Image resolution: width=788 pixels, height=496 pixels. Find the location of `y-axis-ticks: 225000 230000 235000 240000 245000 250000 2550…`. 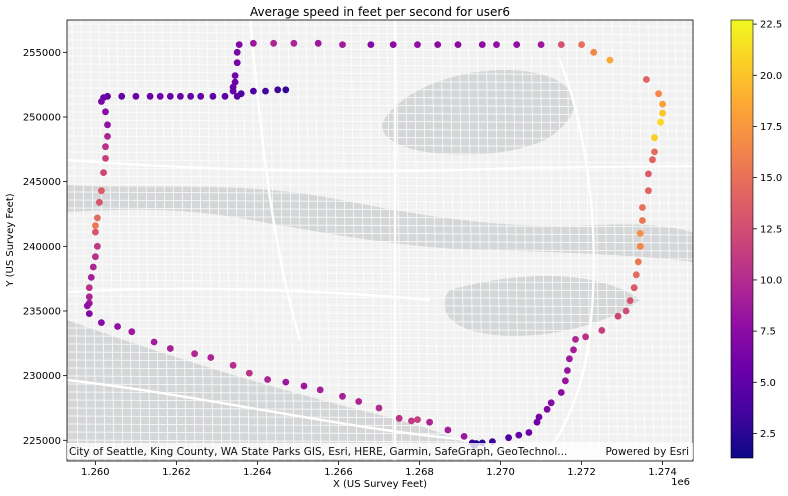

y-axis-ticks: 225000 230000 235000 240000 245000 250000 2550… is located at coordinates (45, 247).